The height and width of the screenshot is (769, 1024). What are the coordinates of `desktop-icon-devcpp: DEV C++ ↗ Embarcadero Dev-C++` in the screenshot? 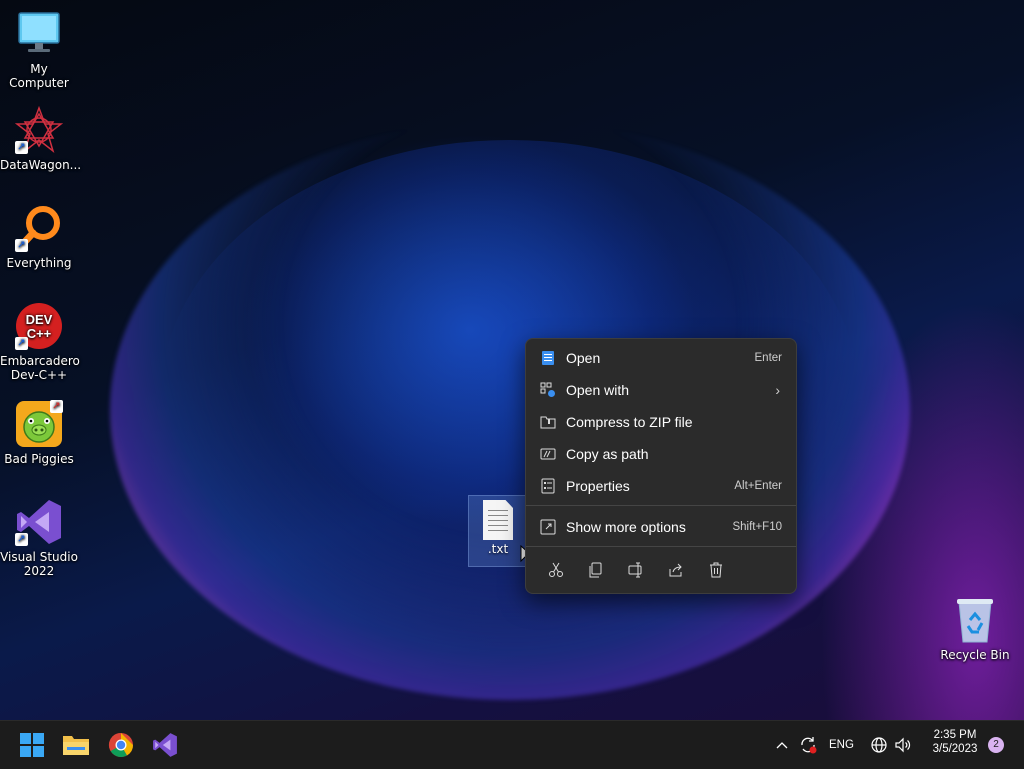 It's located at (40, 342).